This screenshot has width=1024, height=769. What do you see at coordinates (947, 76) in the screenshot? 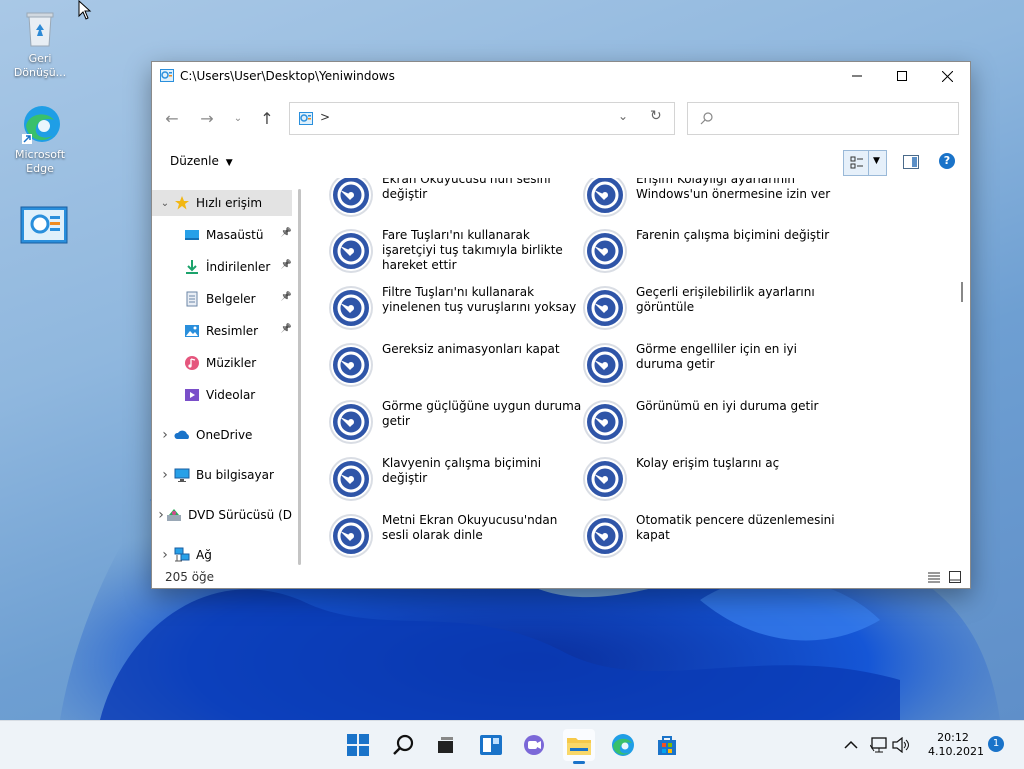
I see `close-button` at bounding box center [947, 76].